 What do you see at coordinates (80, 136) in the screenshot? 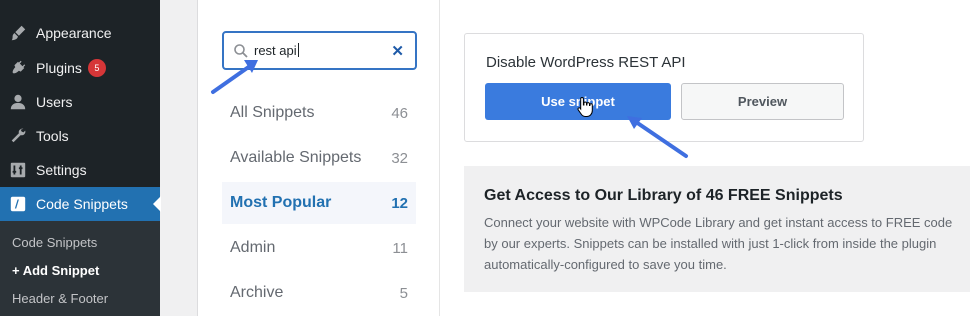
I see `sidebar-item-tools: Tools` at bounding box center [80, 136].